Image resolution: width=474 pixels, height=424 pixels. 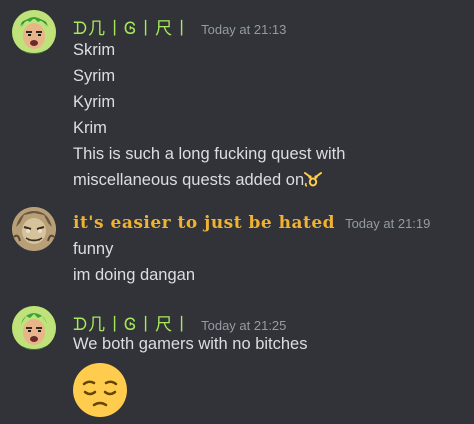 I want to click on timestamp: Today at 21:13, so click(x=243, y=29).